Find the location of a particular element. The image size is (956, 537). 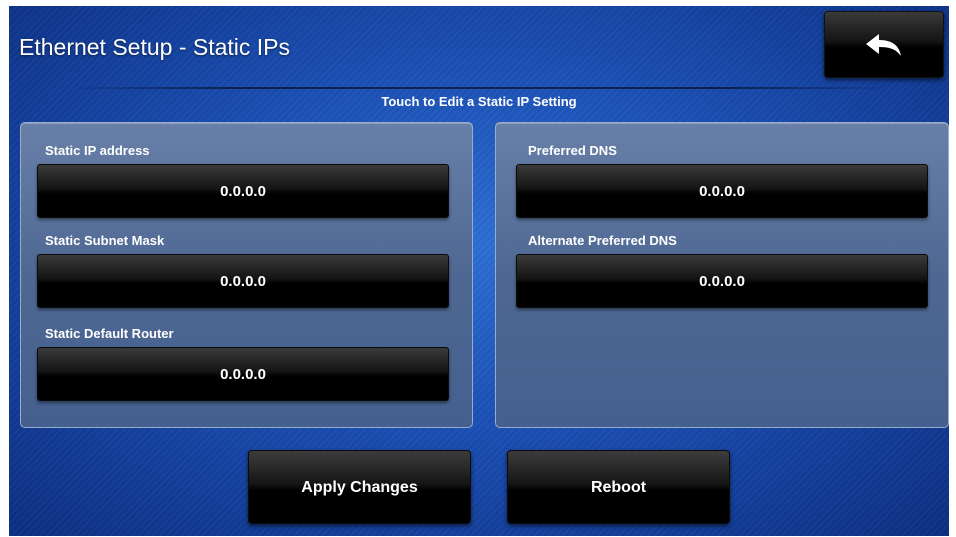

page-title: Ethernet Setup - Static IPs is located at coordinates (155, 47).